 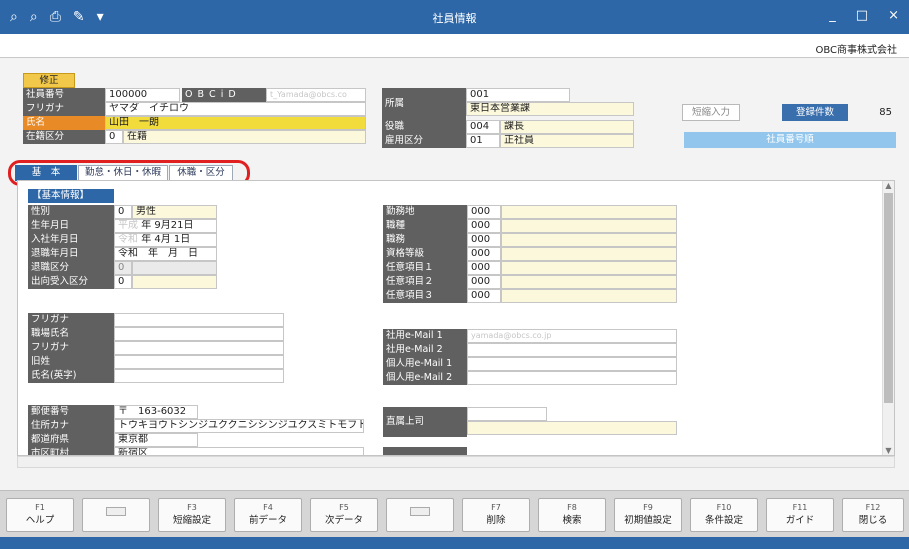 What do you see at coordinates (235, 123) in the screenshot?
I see `name-field: 山田 一朗` at bounding box center [235, 123].